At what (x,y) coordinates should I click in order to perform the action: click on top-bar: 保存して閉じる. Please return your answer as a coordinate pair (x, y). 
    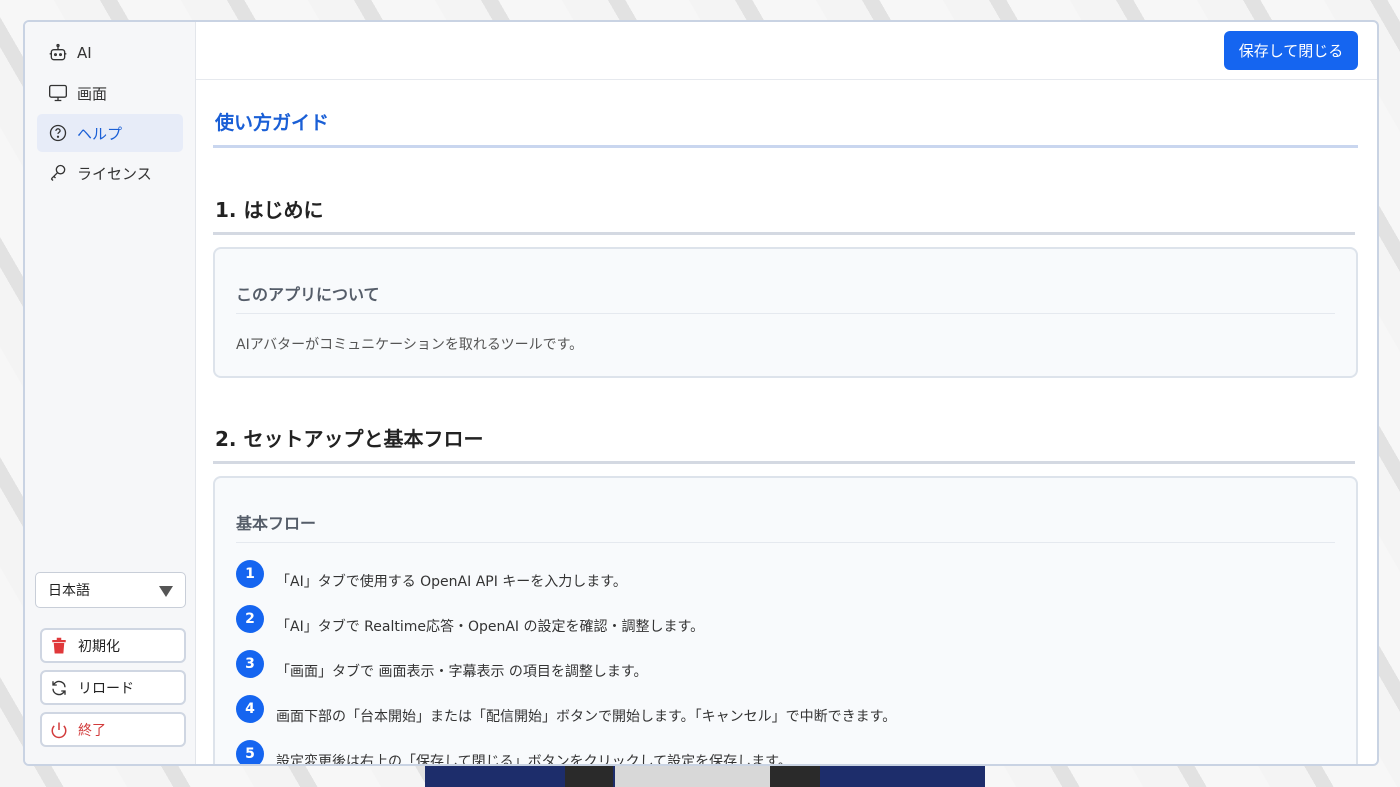
    Looking at the image, I should click on (786, 51).